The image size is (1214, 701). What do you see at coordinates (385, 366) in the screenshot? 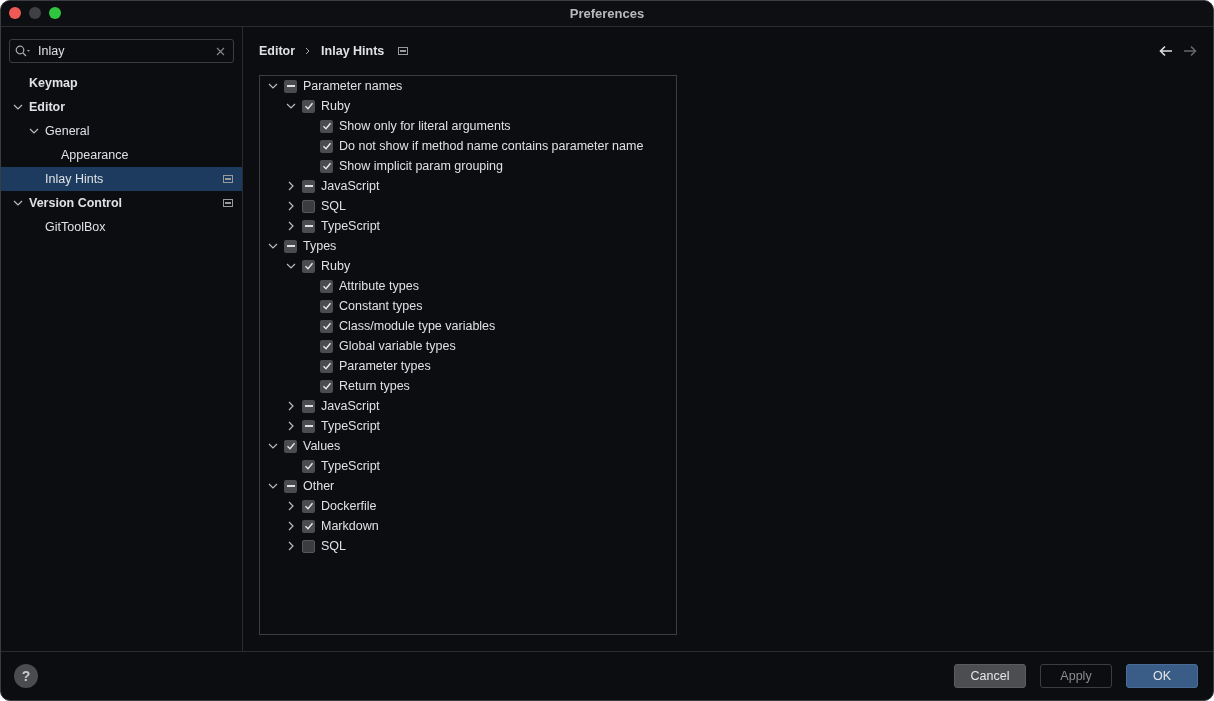
I see `tree-item-label: Parameter types` at bounding box center [385, 366].